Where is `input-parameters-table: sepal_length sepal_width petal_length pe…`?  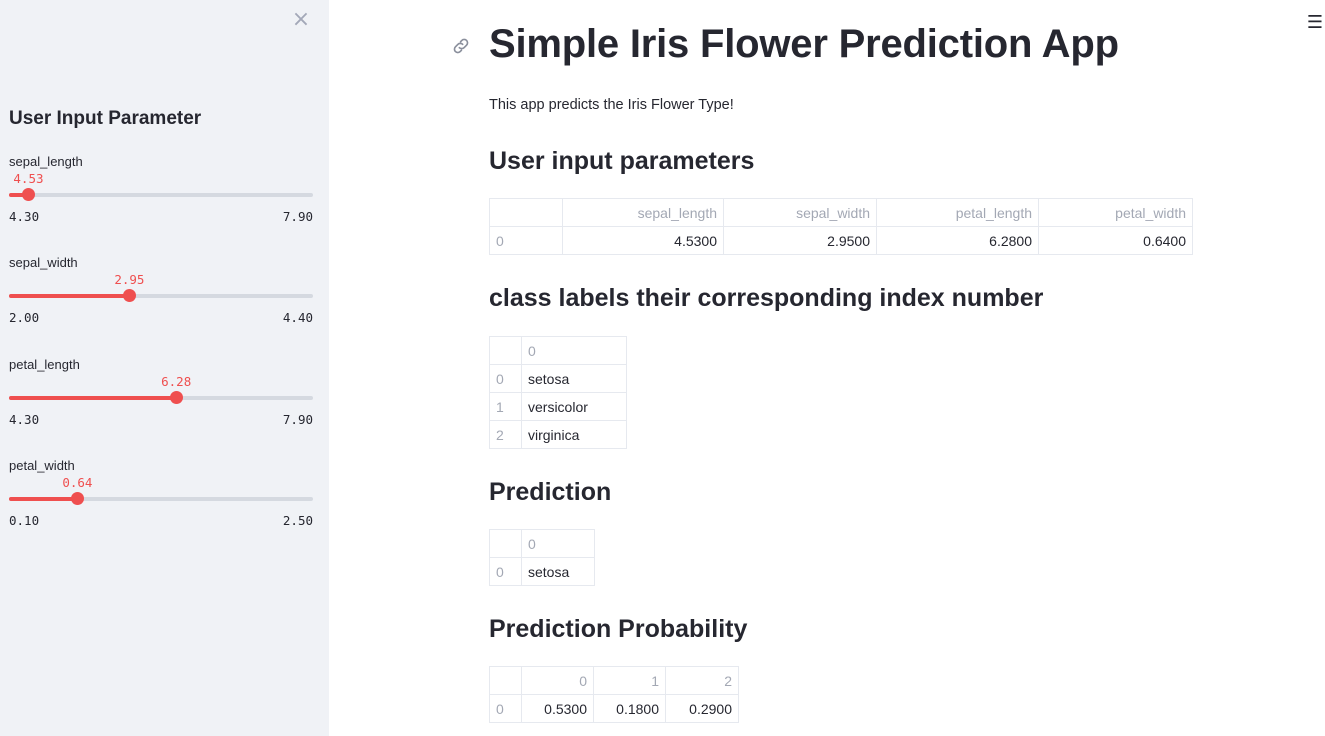 input-parameters-table: sepal_length sepal_width petal_length pe… is located at coordinates (841, 226).